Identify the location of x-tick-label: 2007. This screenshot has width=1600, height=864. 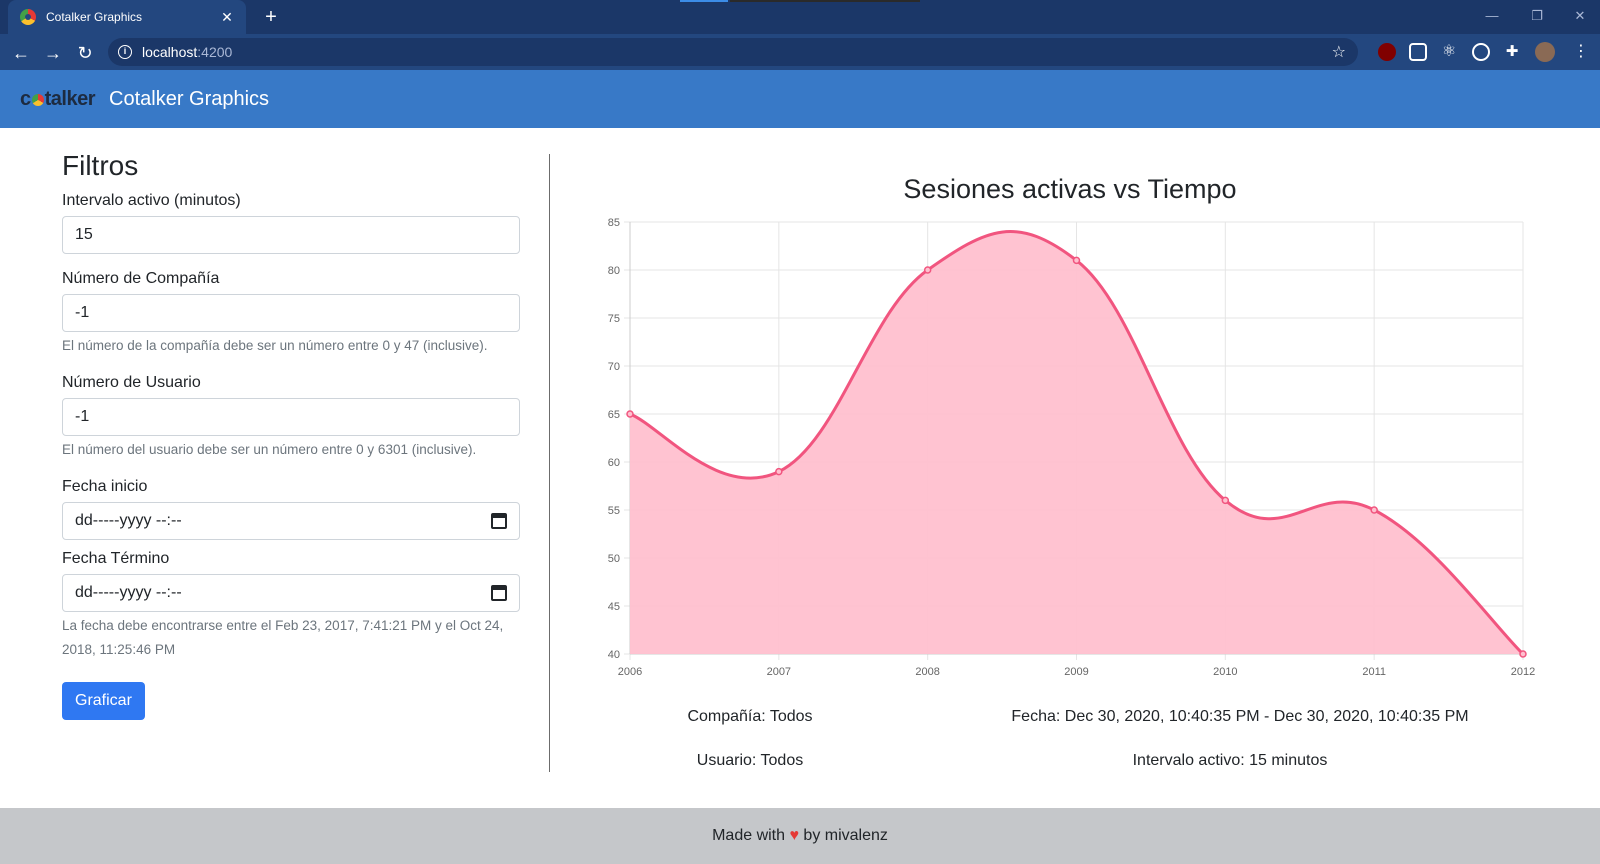
(779, 672).